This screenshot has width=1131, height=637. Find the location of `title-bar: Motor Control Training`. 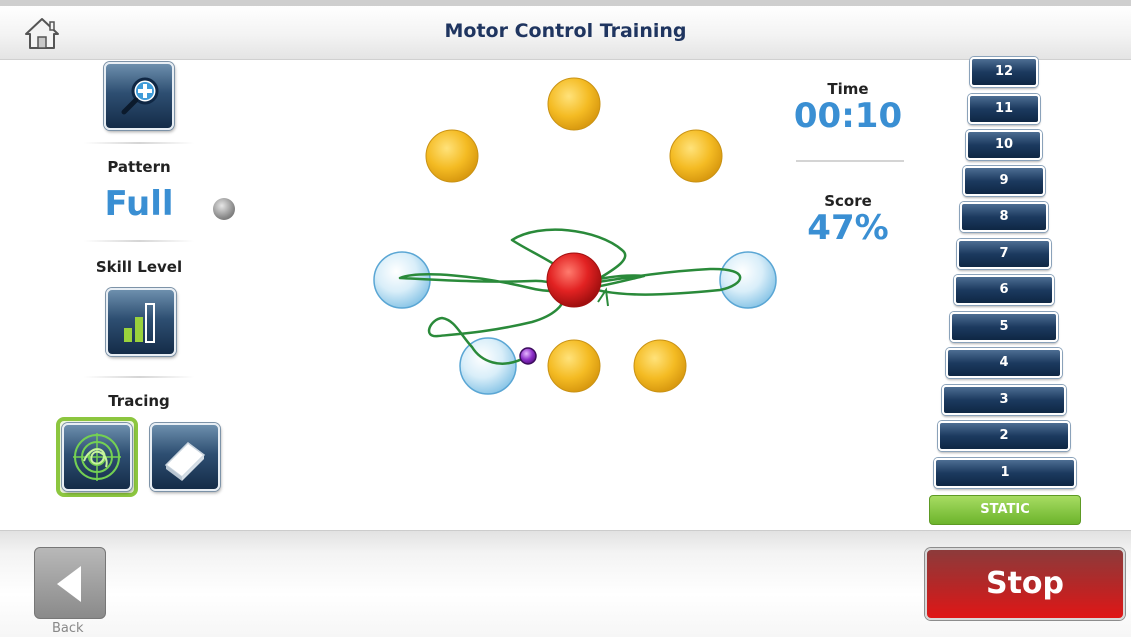

title-bar: Motor Control Training is located at coordinates (565, 30).